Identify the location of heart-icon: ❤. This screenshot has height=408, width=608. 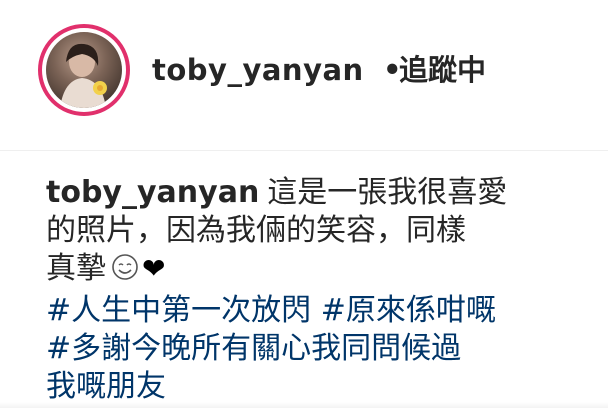
(154, 268).